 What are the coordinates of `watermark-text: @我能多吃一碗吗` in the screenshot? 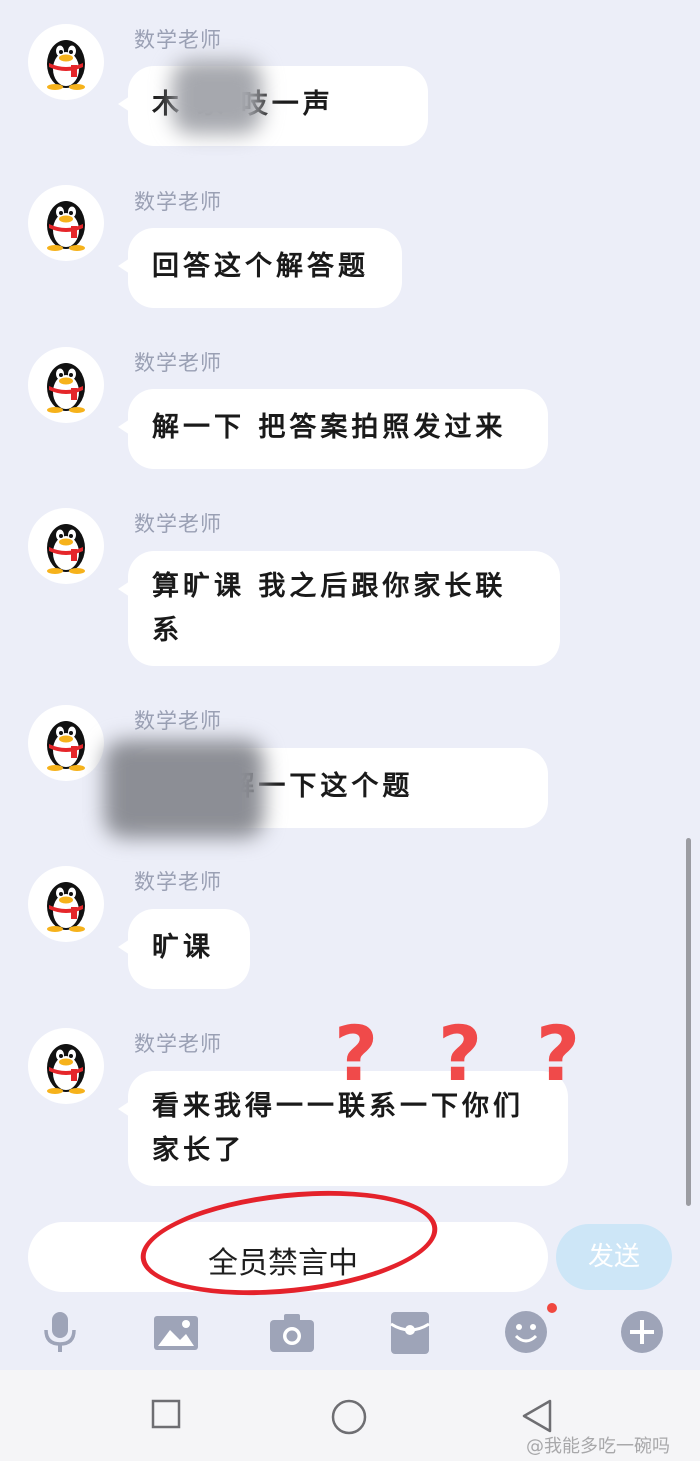 It's located at (598, 1446).